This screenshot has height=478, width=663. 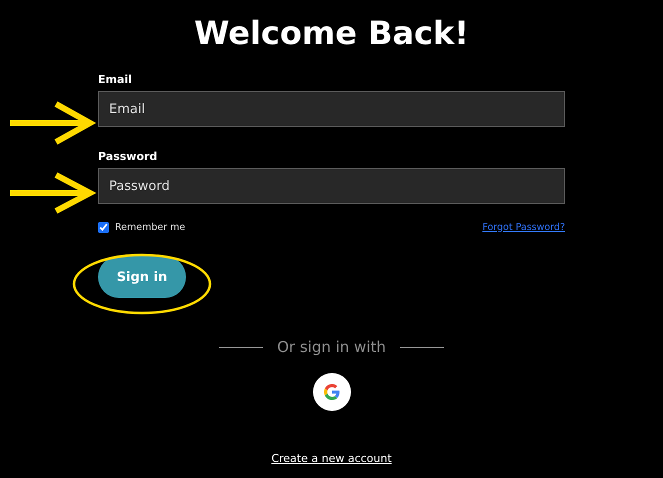 I want to click on forgot-password-link: Forgot Password?, so click(x=523, y=227).